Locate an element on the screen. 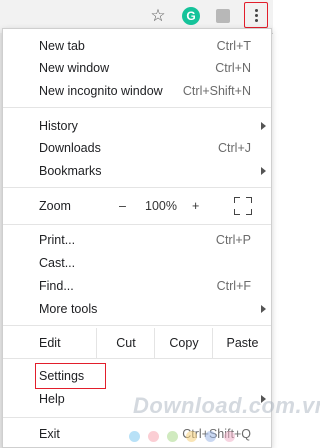  menu-item-more-tools: More tools is located at coordinates (137, 309).